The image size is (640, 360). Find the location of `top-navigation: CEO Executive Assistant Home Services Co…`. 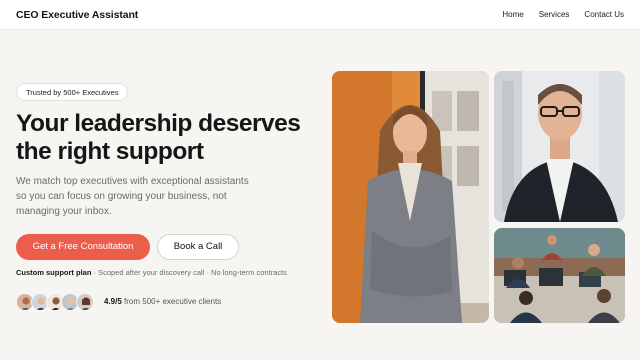

top-navigation: CEO Executive Assistant Home Services Co… is located at coordinates (320, 15).